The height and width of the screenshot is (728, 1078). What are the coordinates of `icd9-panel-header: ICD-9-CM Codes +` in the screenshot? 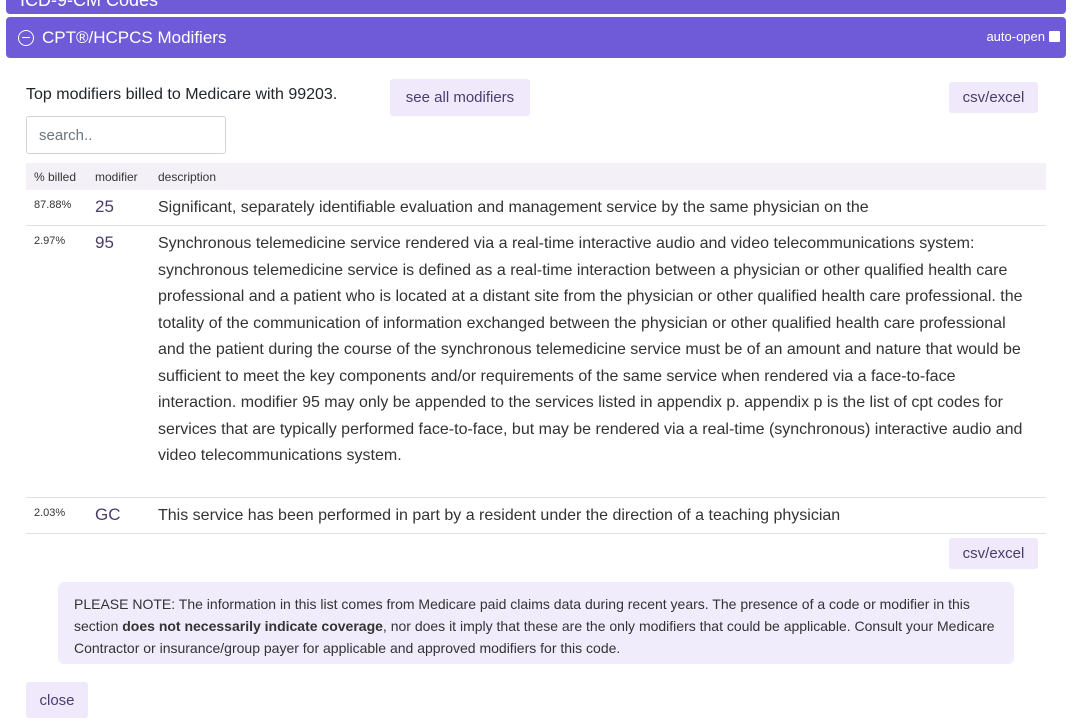 It's located at (536, 7).